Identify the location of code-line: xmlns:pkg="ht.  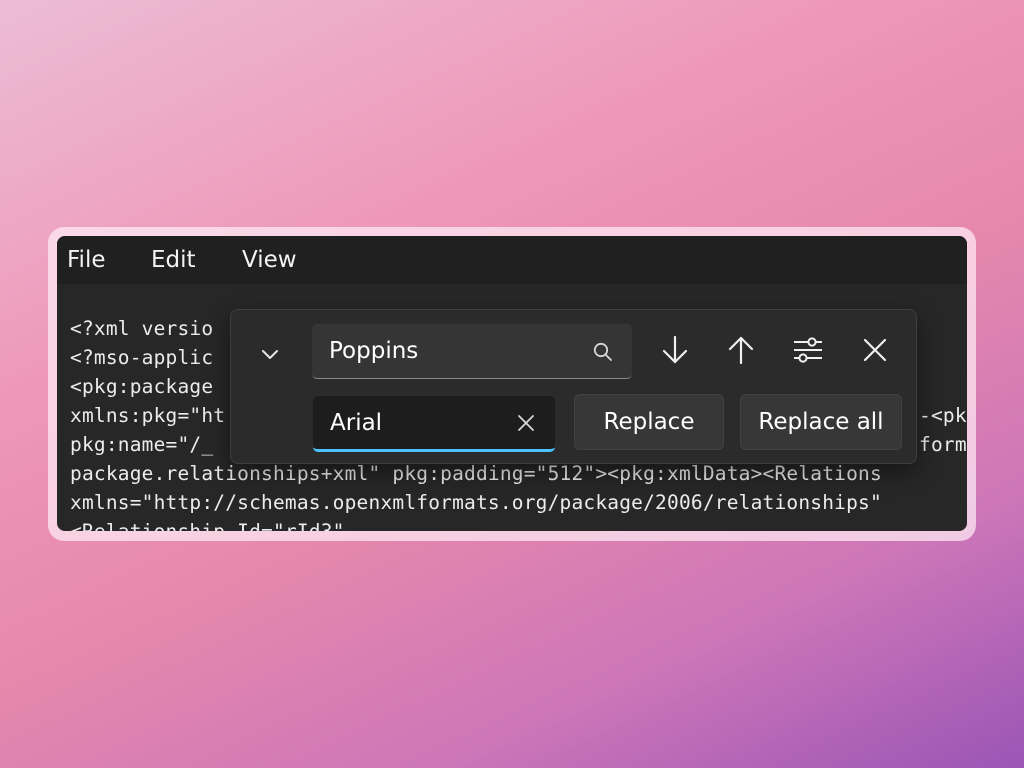
(148, 415).